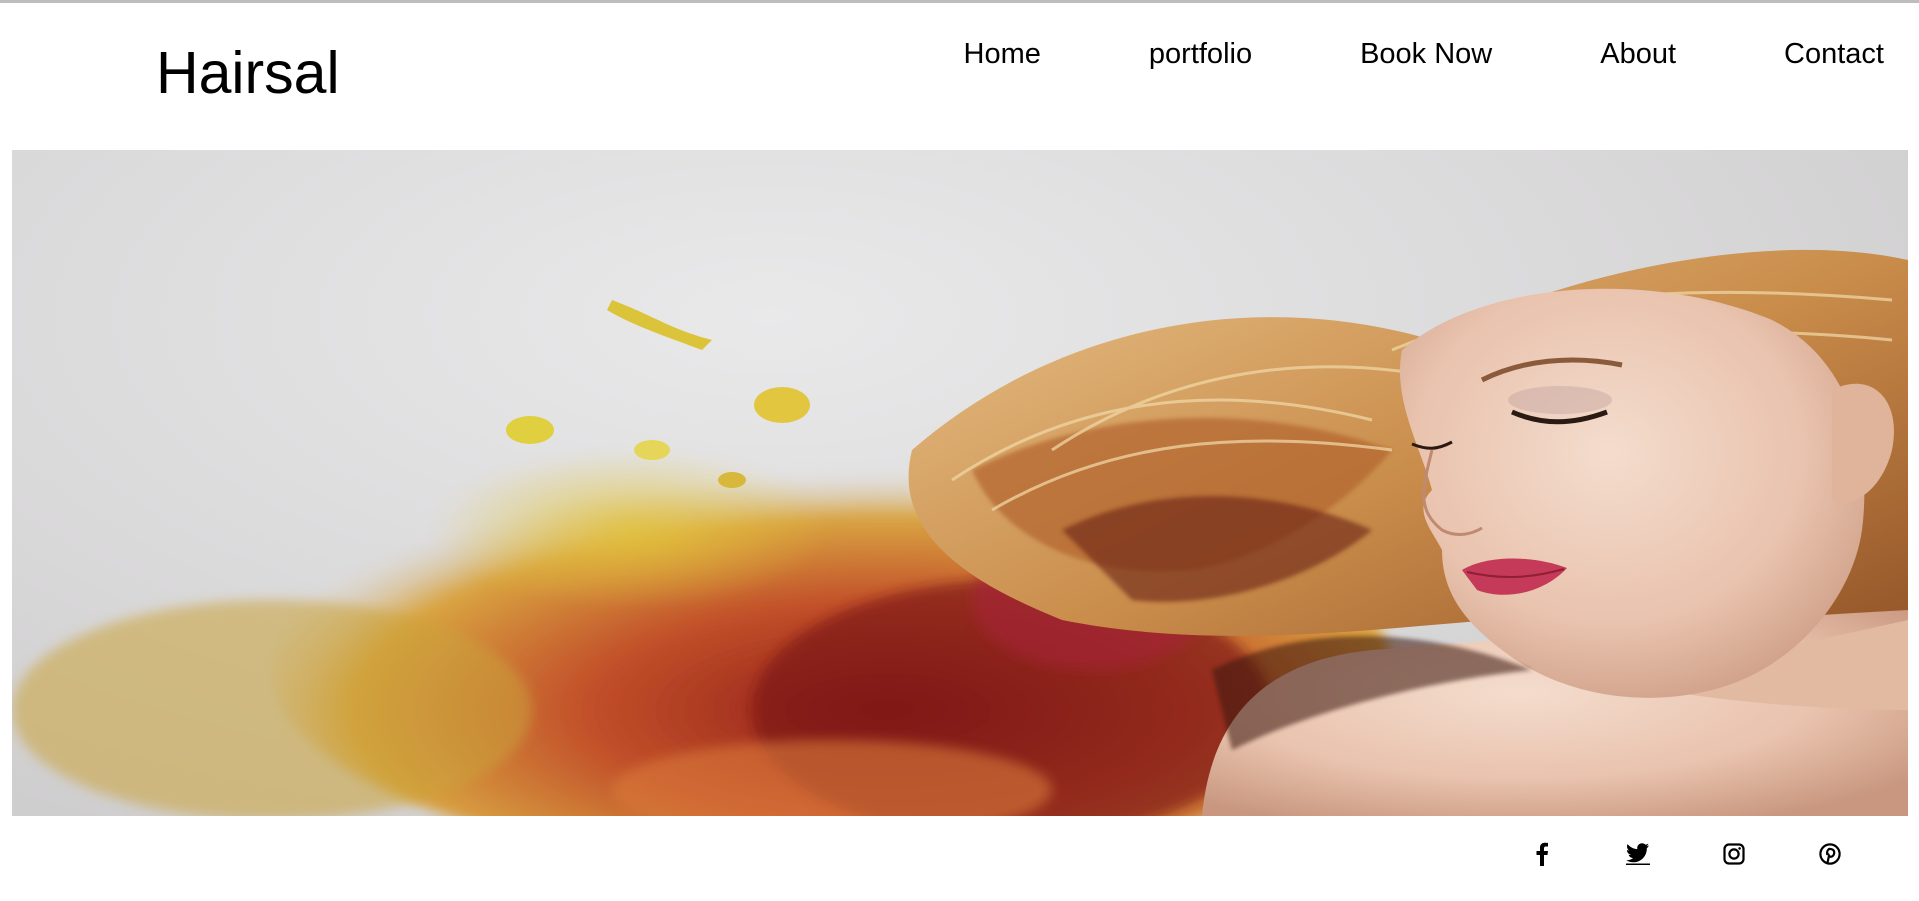  I want to click on nav-contact: Contact, so click(1834, 54).